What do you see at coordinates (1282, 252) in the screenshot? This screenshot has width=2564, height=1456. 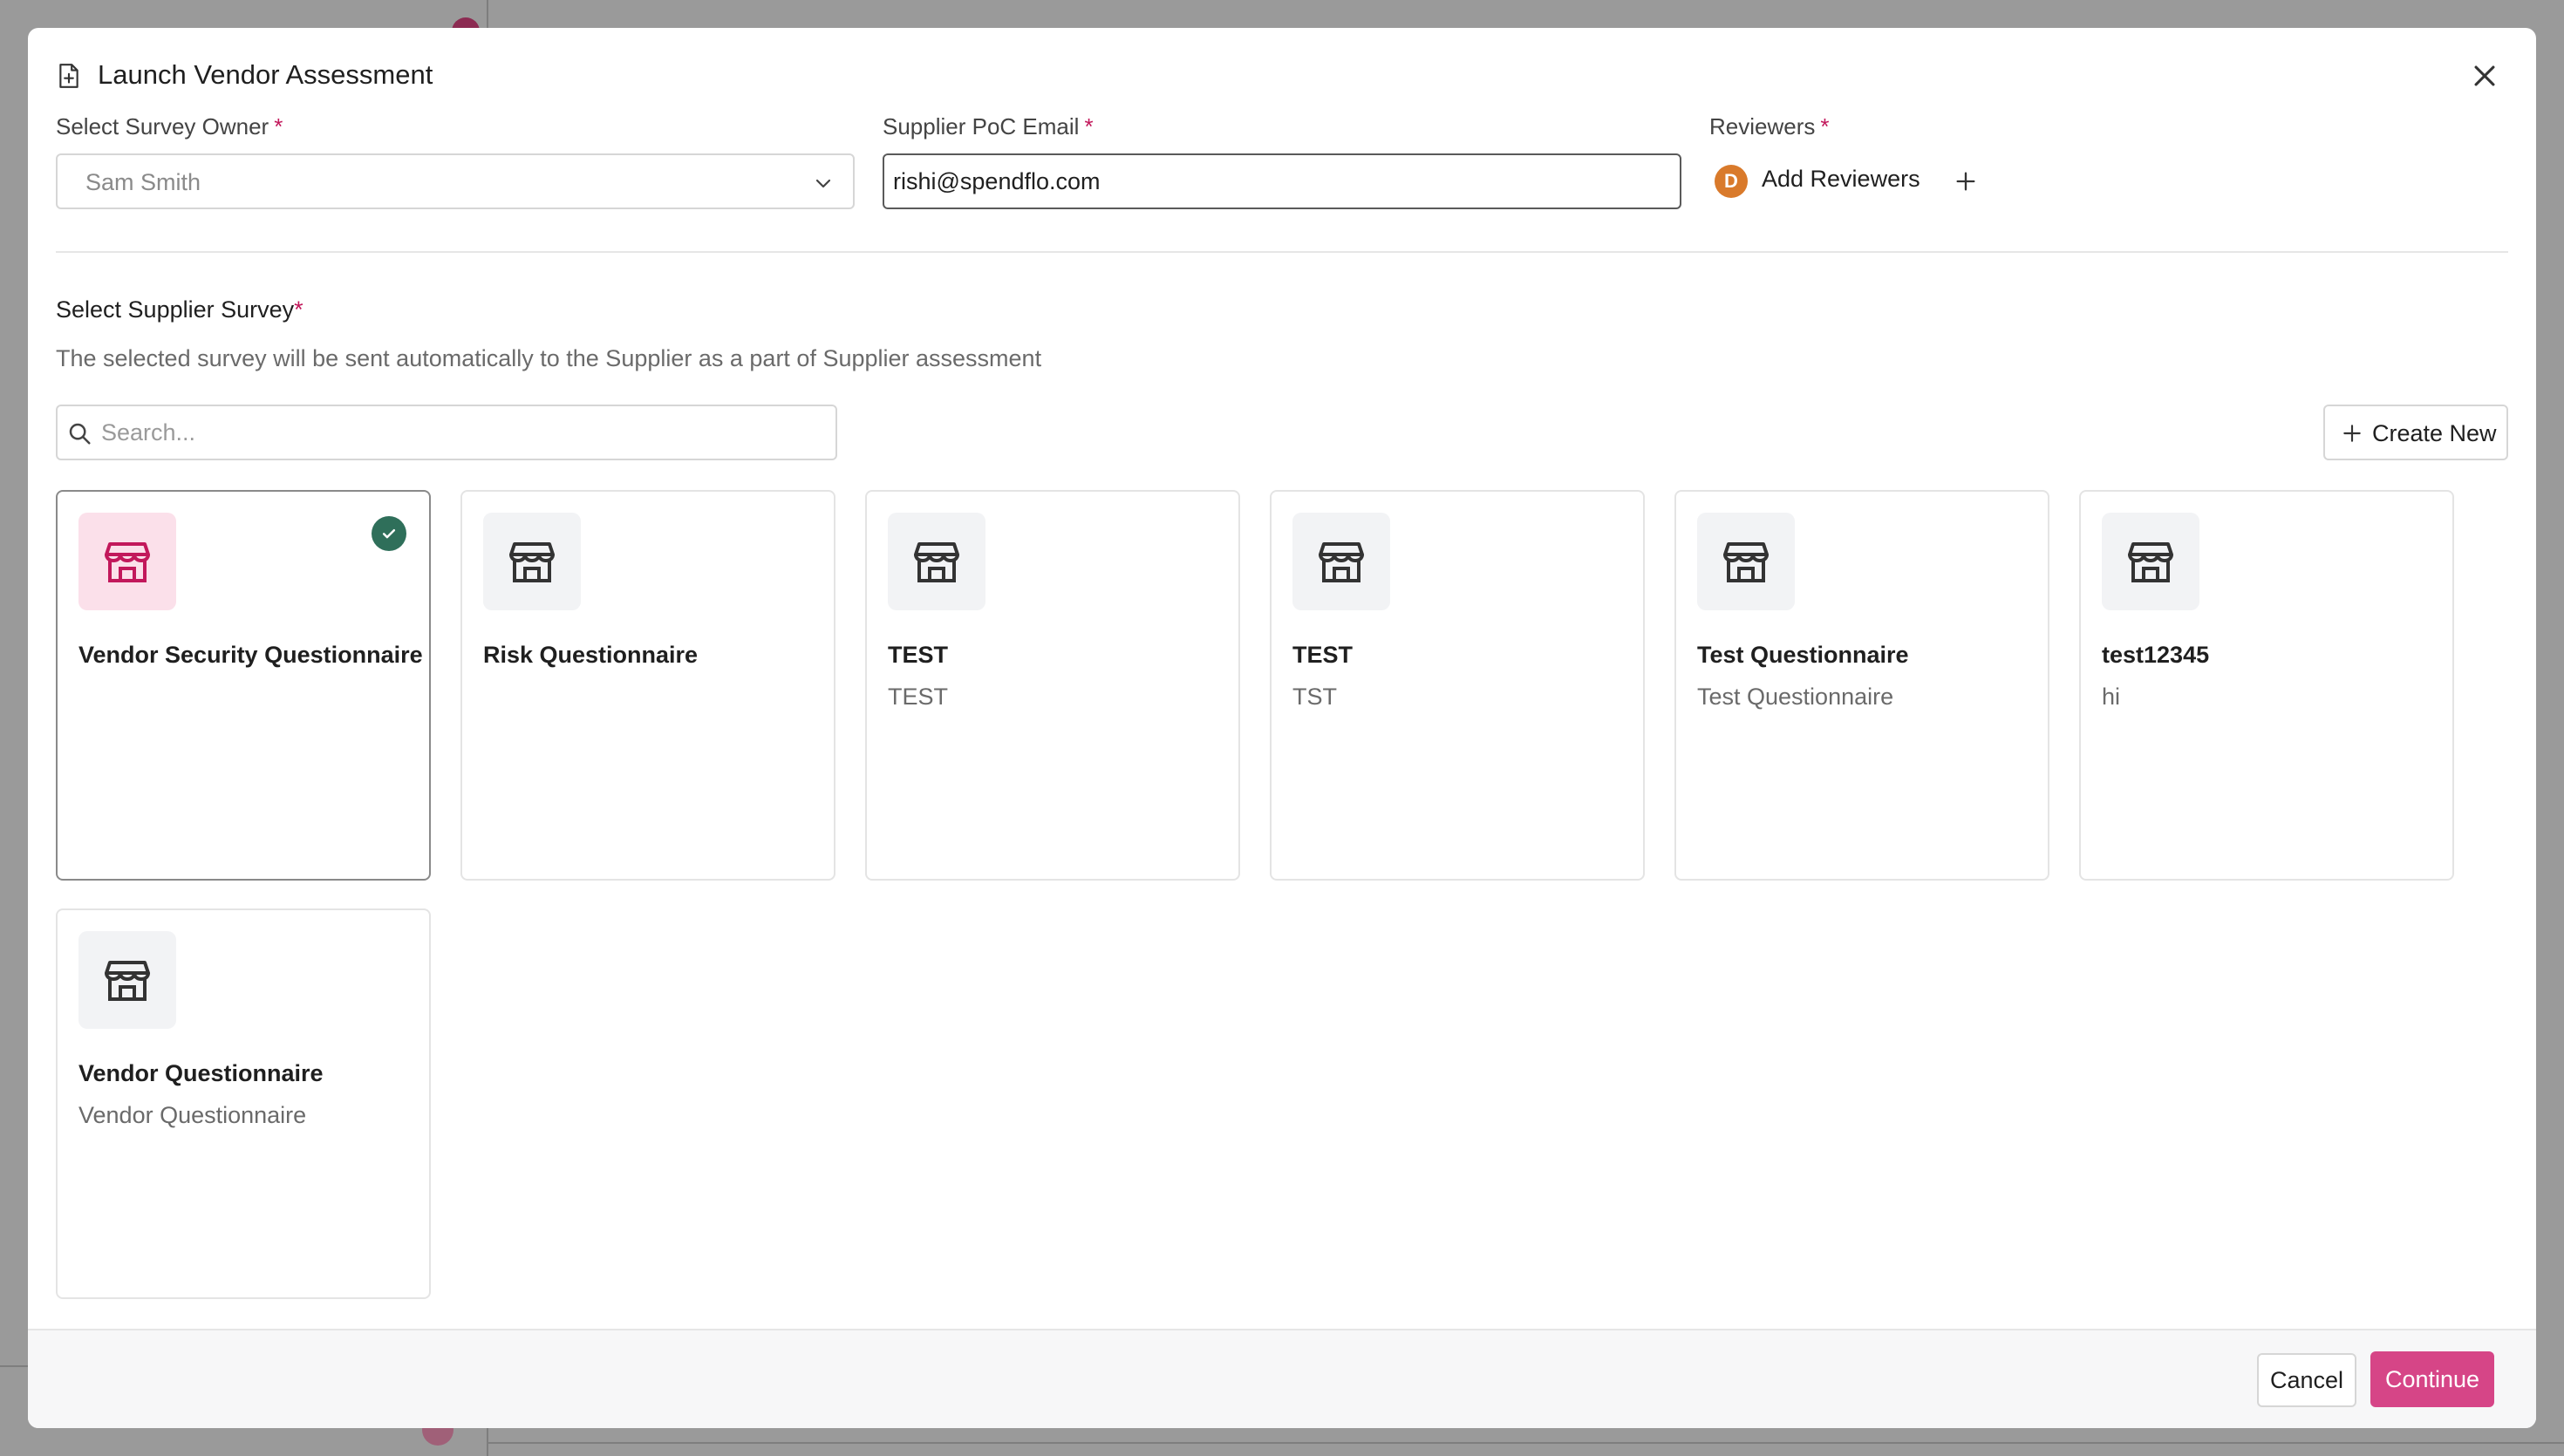 I see `divider` at bounding box center [1282, 252].